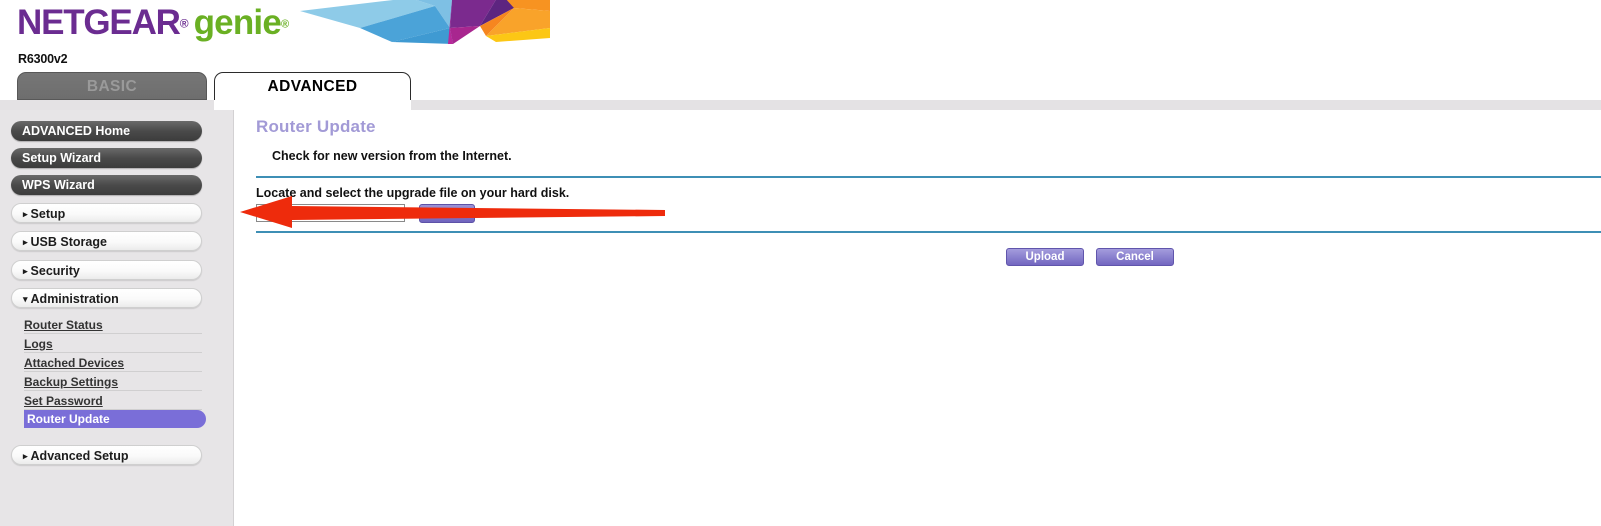 This screenshot has height=526, width=1601. Describe the element at coordinates (99, 22) in the screenshot. I see `brand-netgear-text: NETGEAR` at that location.